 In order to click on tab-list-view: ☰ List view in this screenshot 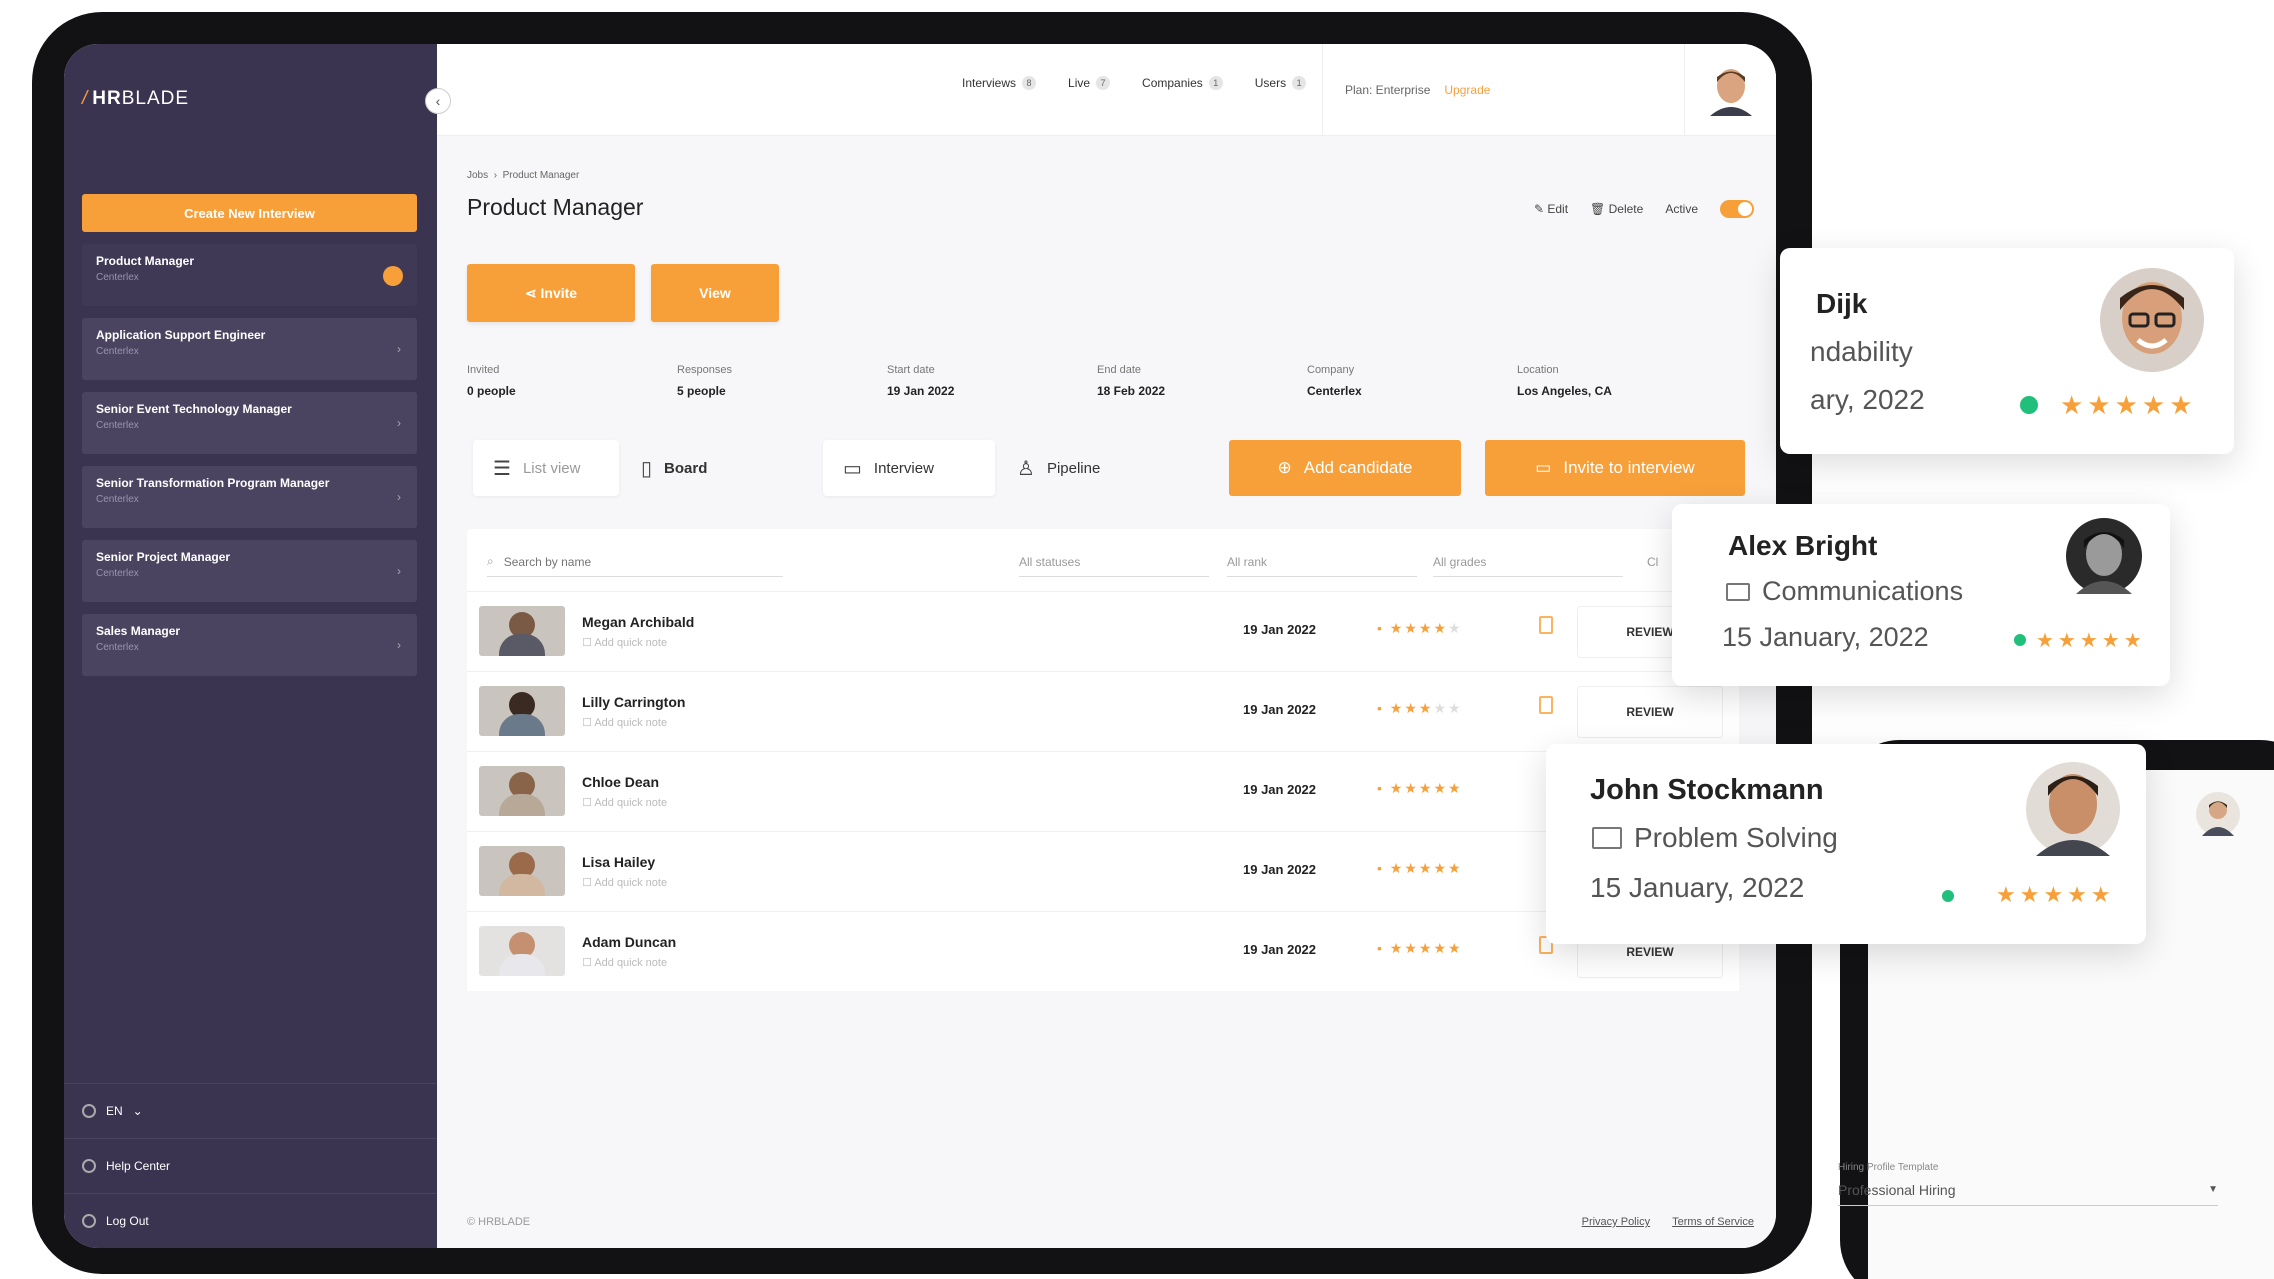, I will do `click(546, 468)`.